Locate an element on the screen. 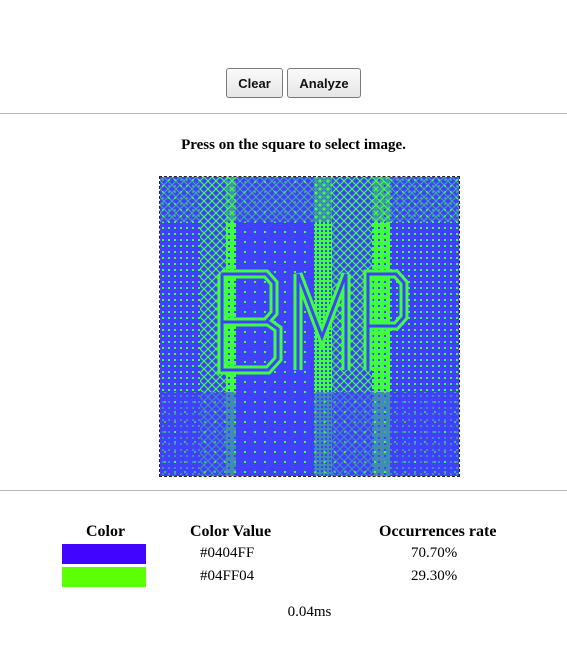  color-value-header: Color Value is located at coordinates (231, 531).